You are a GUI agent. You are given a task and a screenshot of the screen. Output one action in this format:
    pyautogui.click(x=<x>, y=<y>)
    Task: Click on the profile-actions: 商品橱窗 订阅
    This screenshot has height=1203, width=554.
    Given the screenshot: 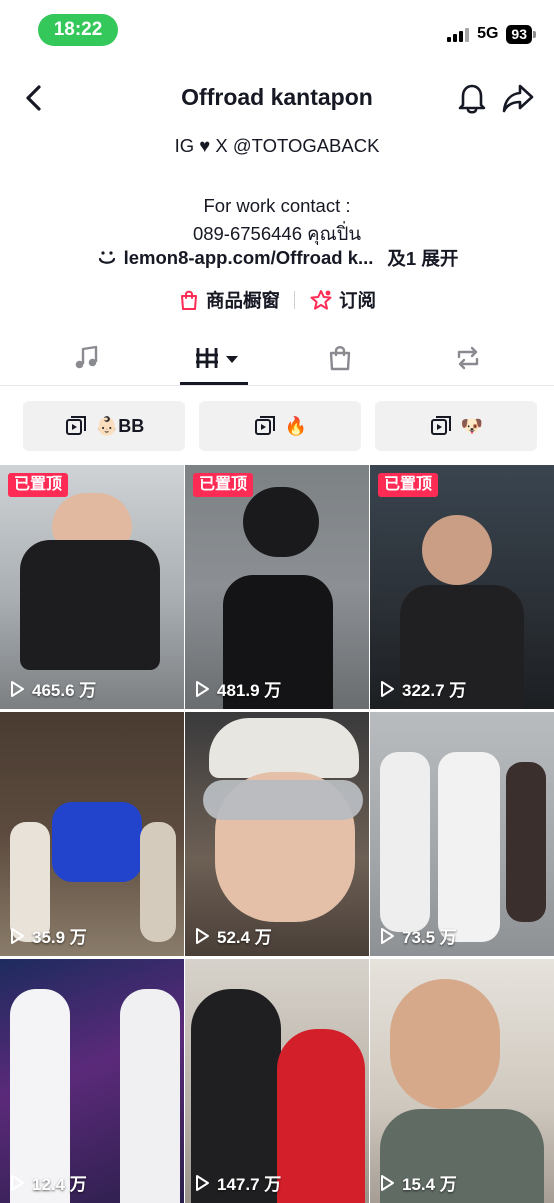 What is the action you would take?
    pyautogui.click(x=277, y=300)
    